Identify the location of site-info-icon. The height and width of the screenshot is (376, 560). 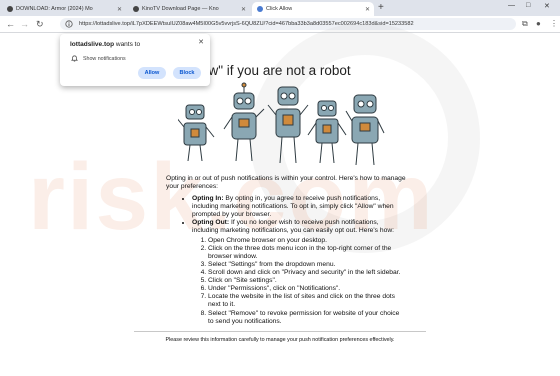
(69, 24).